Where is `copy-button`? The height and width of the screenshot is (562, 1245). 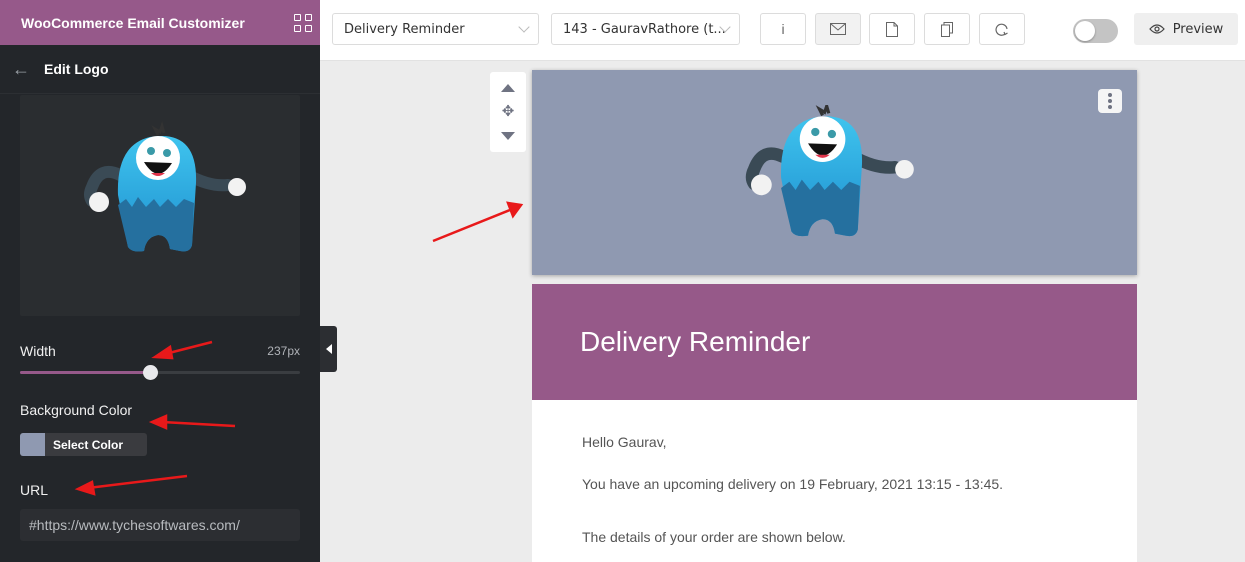 copy-button is located at coordinates (947, 29).